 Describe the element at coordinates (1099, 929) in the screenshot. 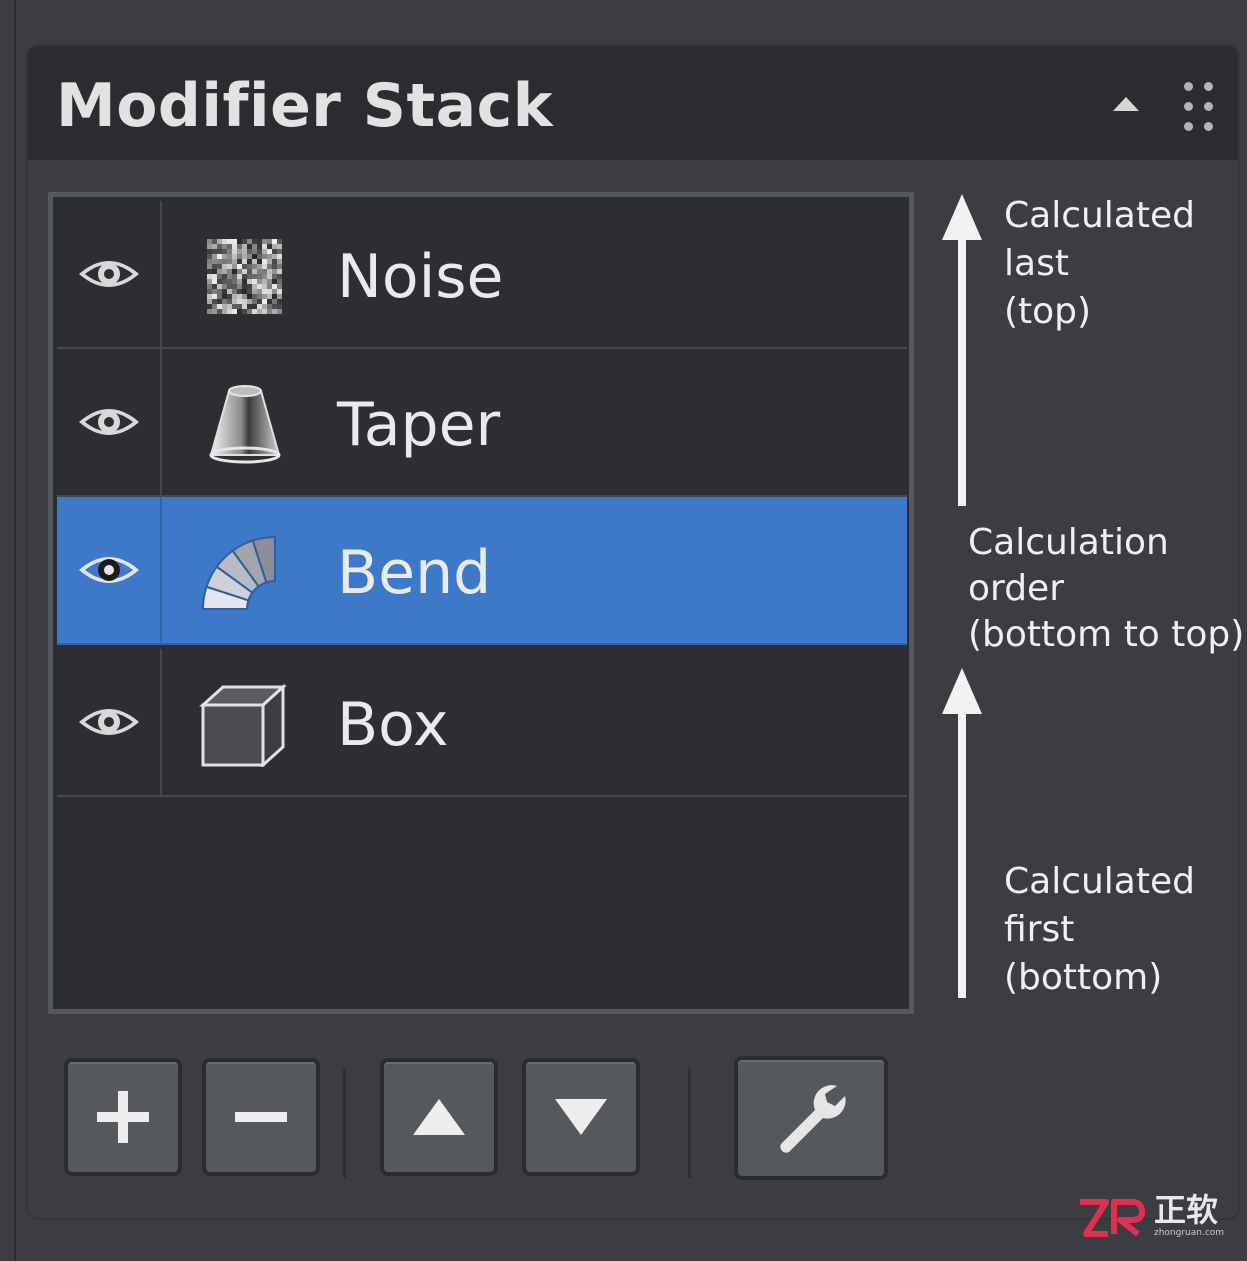

I see `note-calculated-first: Calculated first (bottom)` at that location.